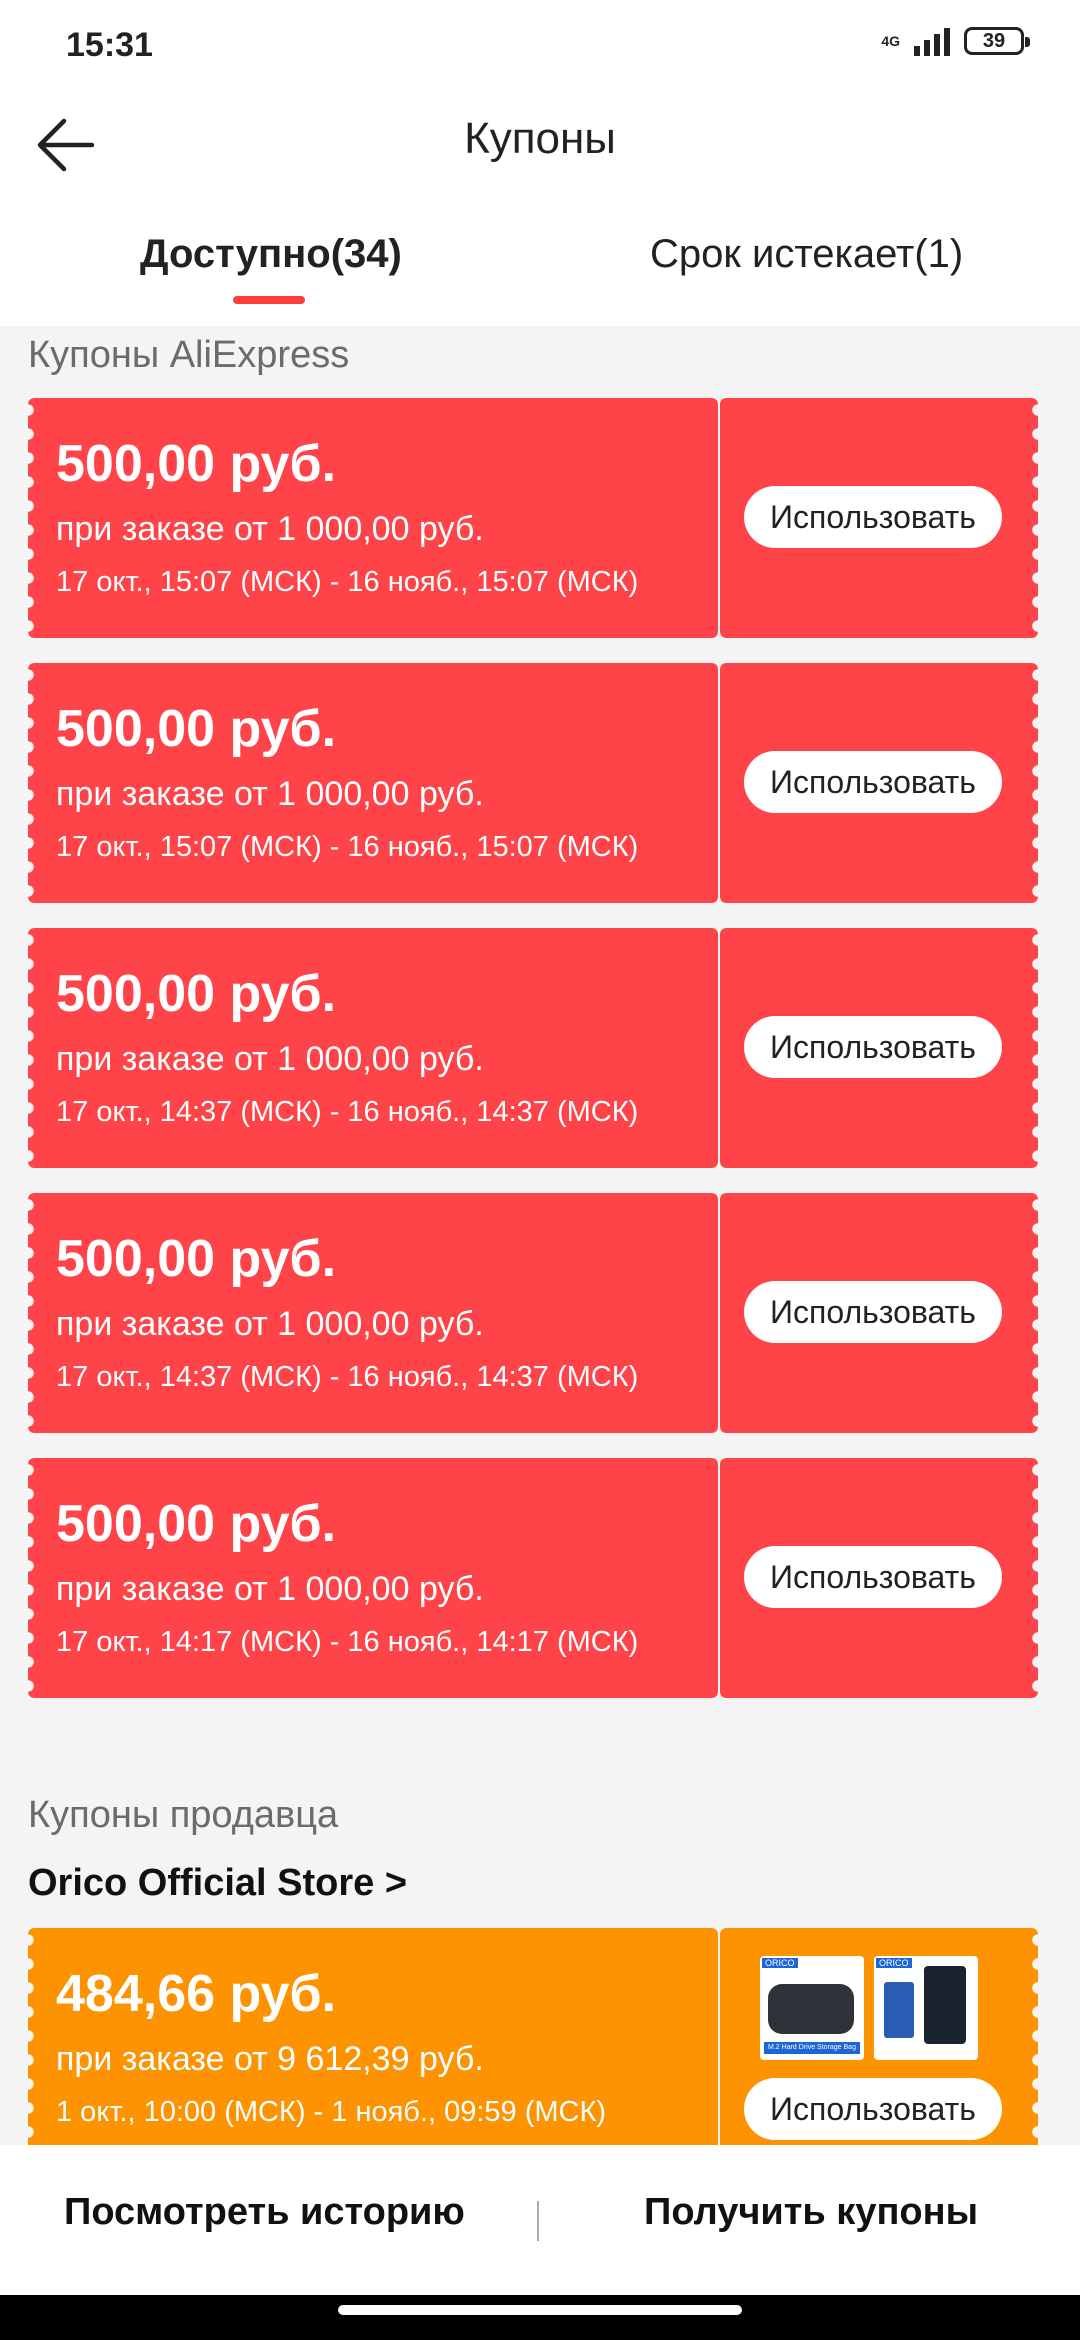 This screenshot has width=1080, height=2340. Describe the element at coordinates (932, 41) in the screenshot. I see `signal-strength-icon` at that location.